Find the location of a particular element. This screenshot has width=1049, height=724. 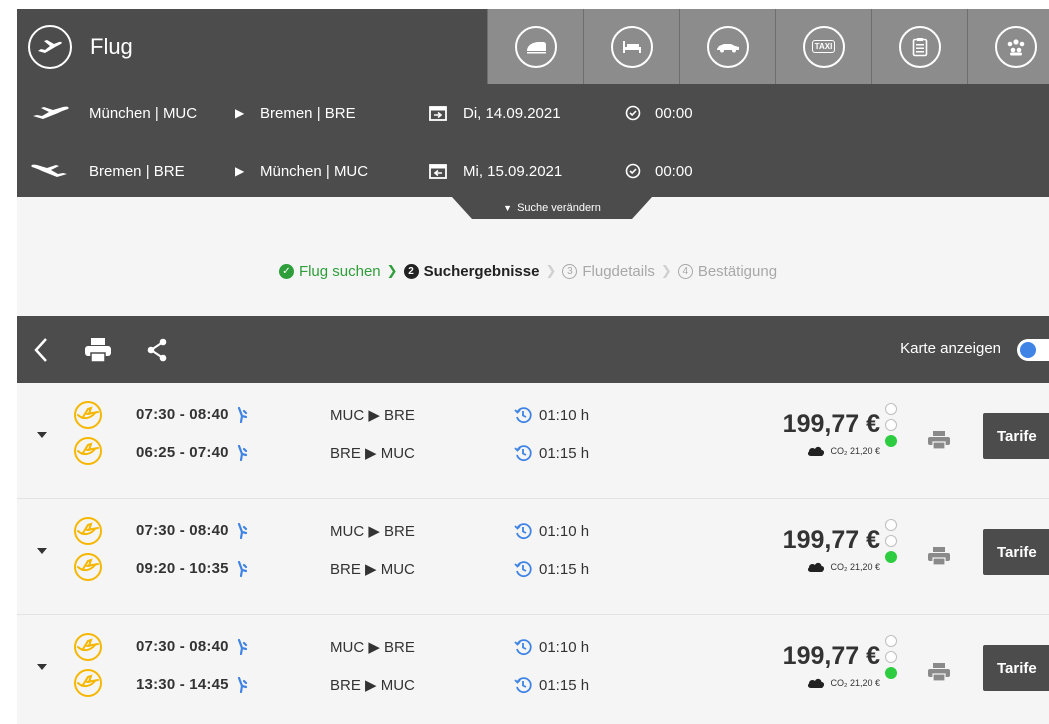

car-icon is located at coordinates (727, 46).